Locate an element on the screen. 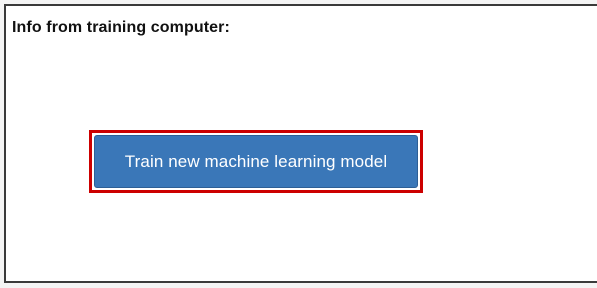  panel-title: Info from training computer: is located at coordinates (121, 27).